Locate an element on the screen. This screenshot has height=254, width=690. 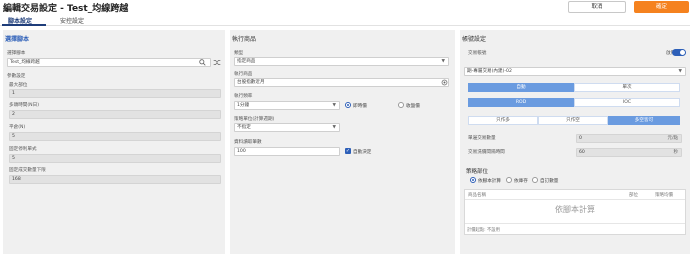
freq-label: 執行頻率 is located at coordinates (243, 96).